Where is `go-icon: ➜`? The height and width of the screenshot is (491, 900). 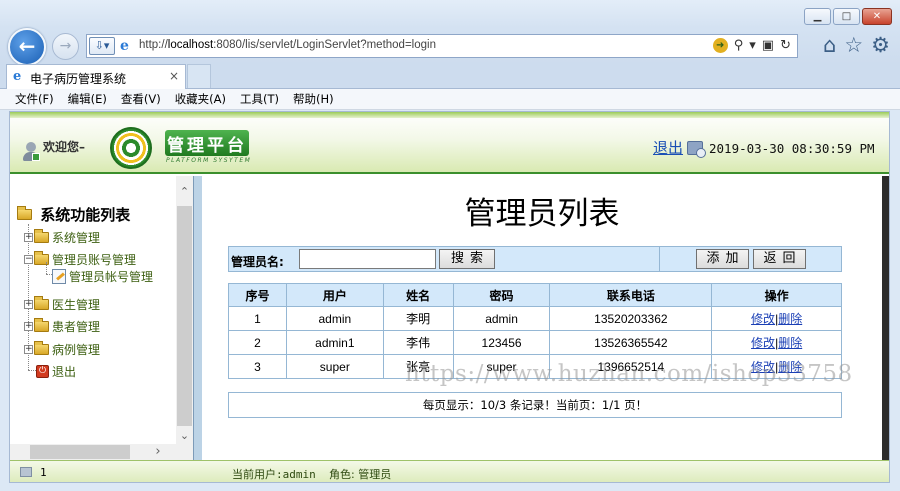
go-icon: ➜ is located at coordinates (720, 45).